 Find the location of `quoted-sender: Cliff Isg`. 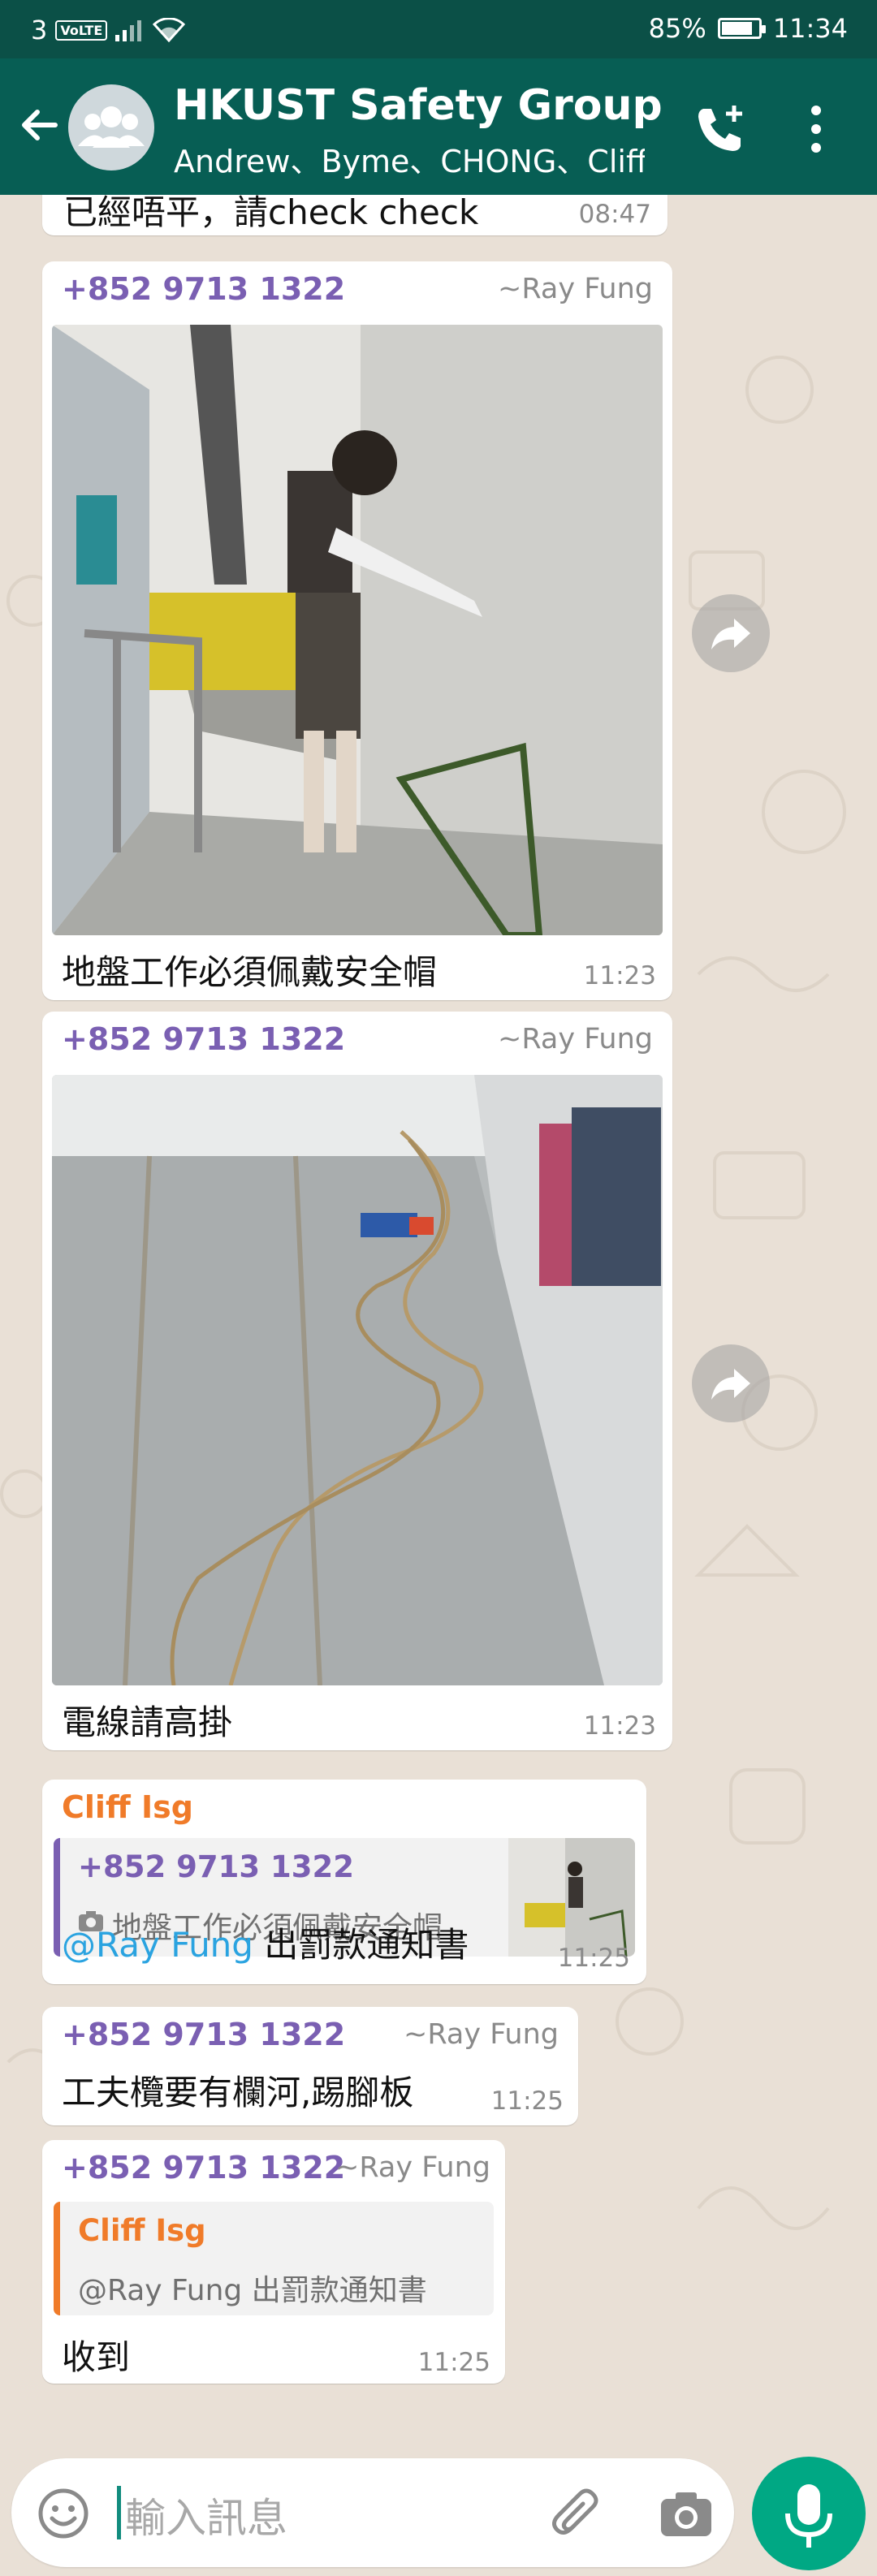

quoted-sender: Cliff Isg is located at coordinates (142, 2230).